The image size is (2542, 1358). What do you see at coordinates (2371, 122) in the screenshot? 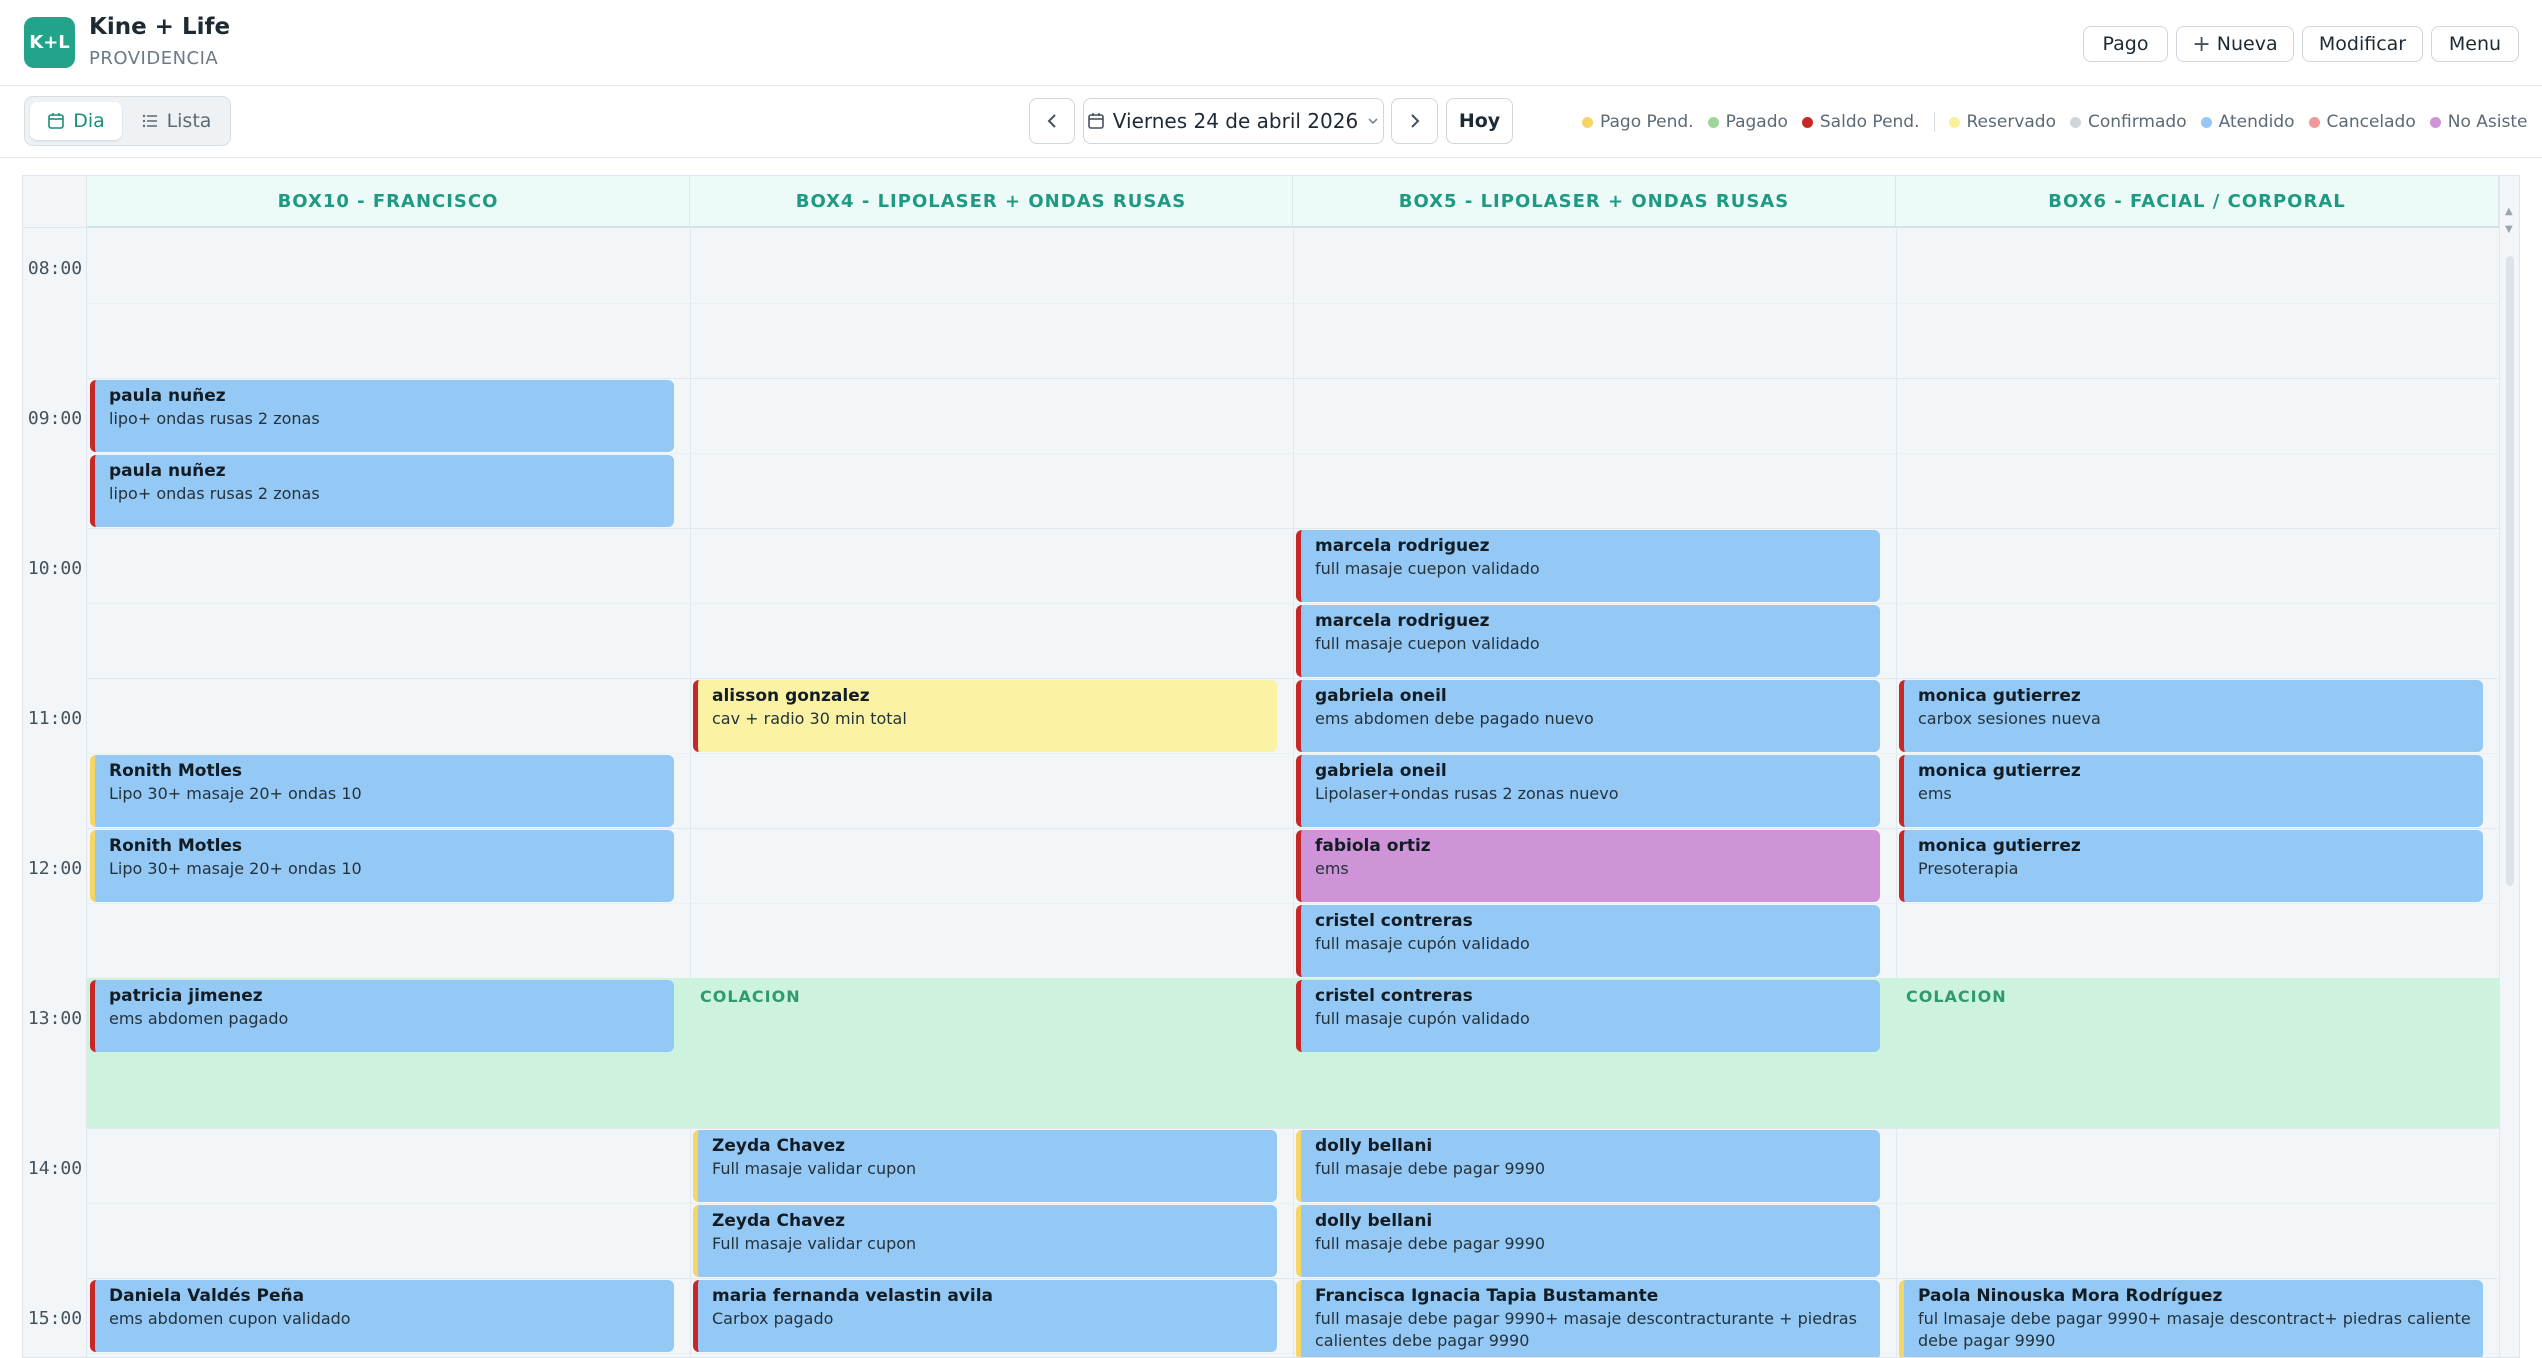
I see `legend-label: Cancelado` at bounding box center [2371, 122].